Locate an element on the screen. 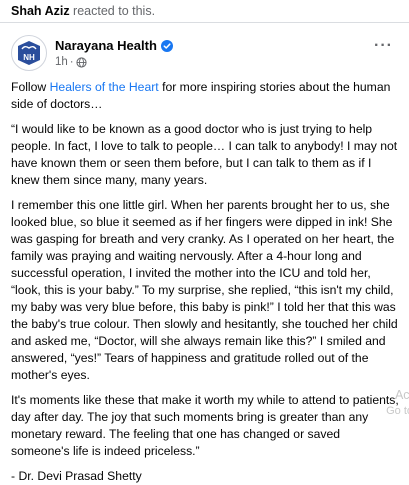 The height and width of the screenshot is (485, 409). page-avatar: NH is located at coordinates (29, 53).